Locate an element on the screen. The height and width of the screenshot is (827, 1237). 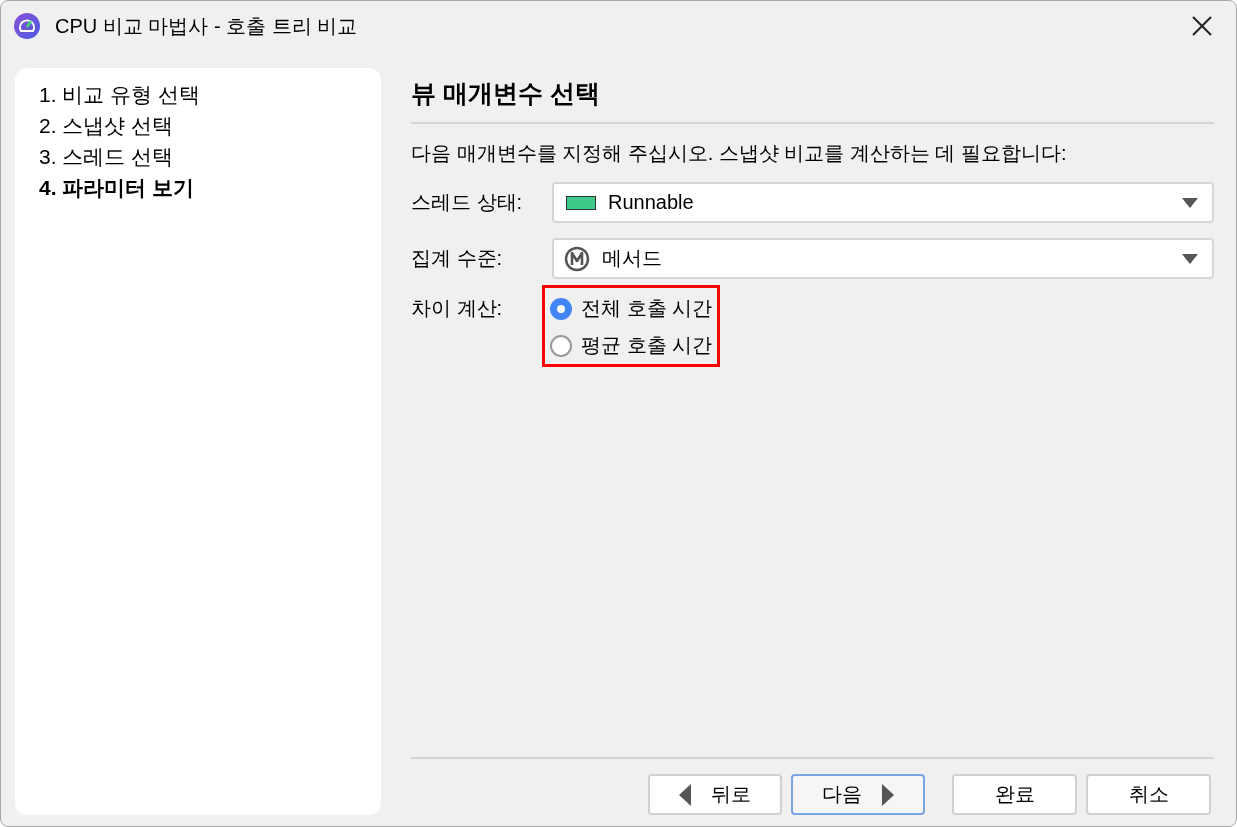
swatch-icon is located at coordinates (581, 202).